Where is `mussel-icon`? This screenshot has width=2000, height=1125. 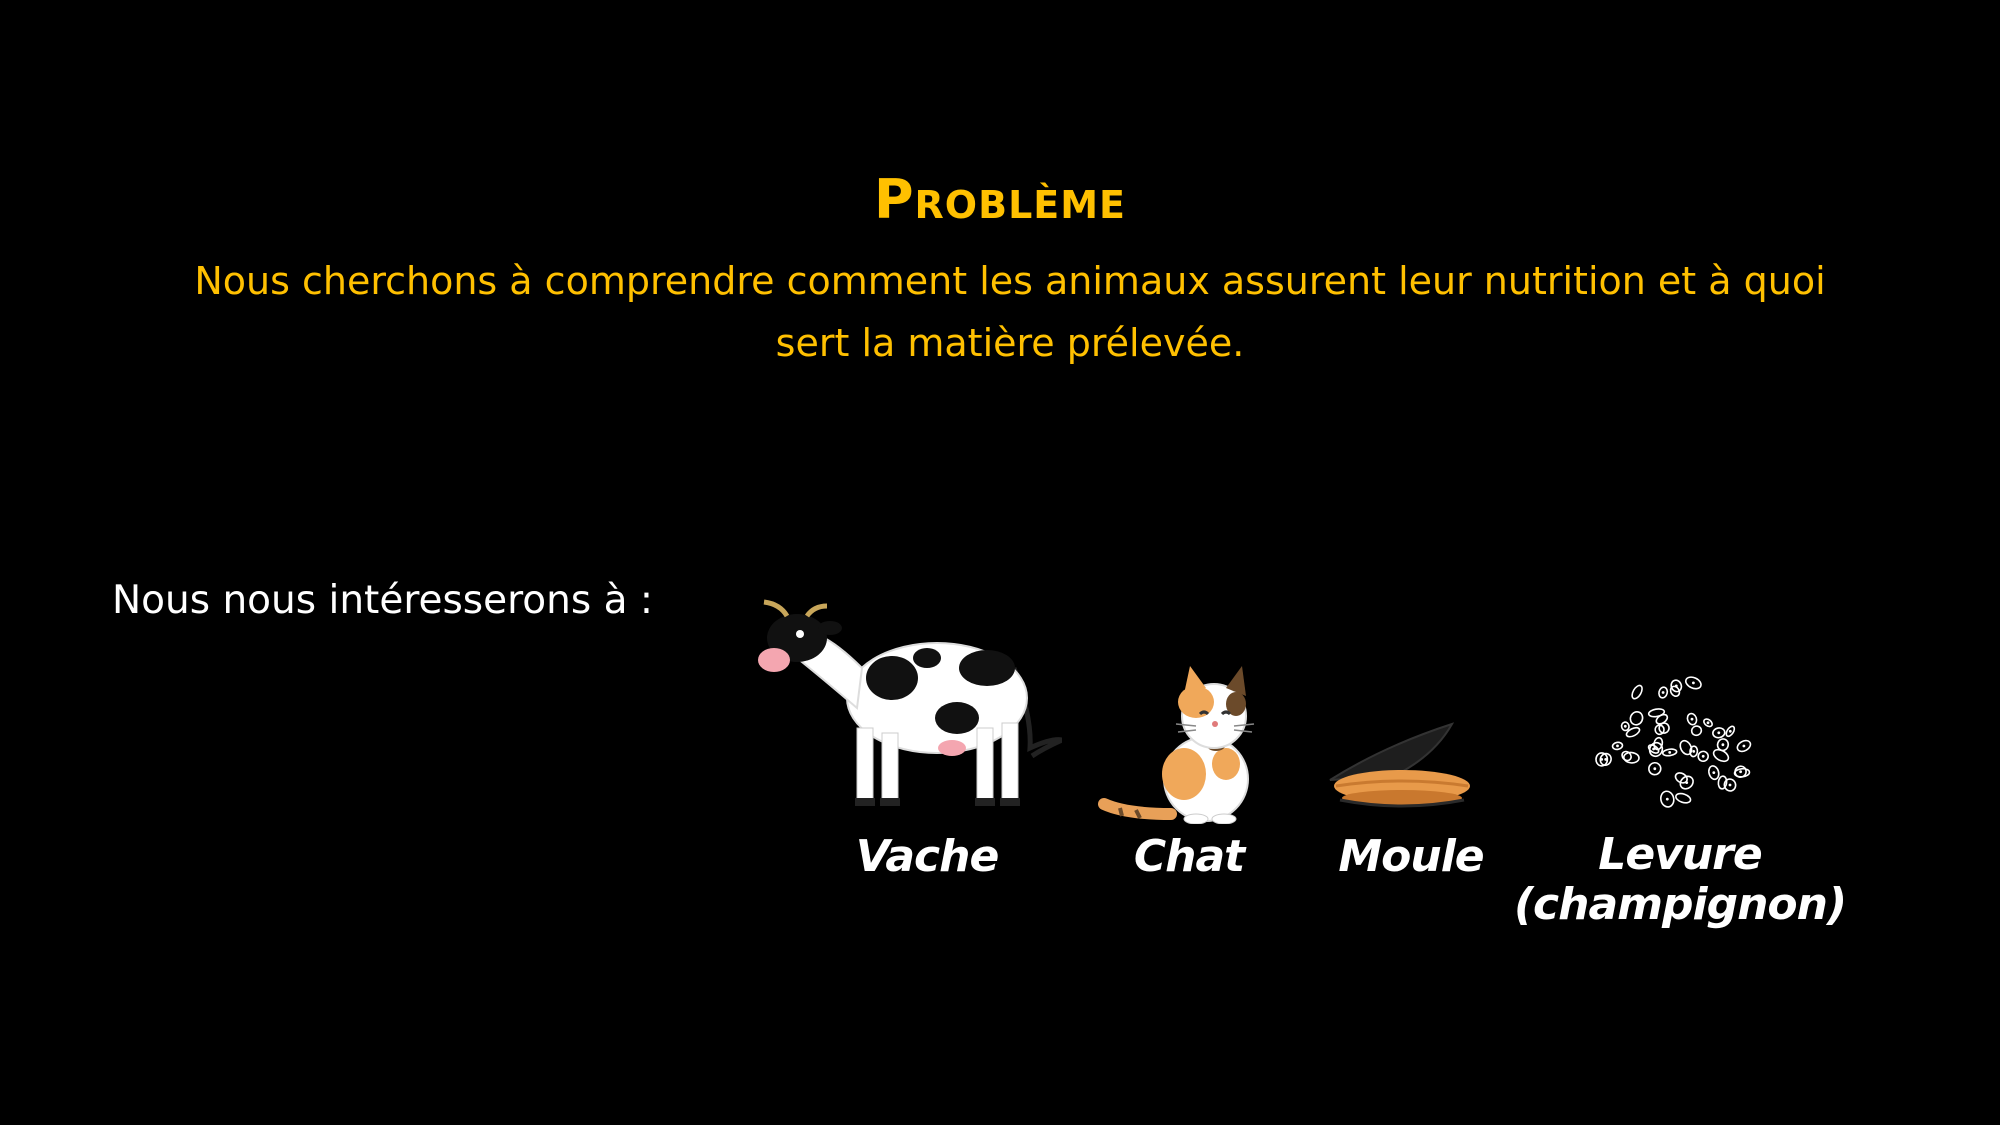 mussel-icon is located at coordinates (1399, 765).